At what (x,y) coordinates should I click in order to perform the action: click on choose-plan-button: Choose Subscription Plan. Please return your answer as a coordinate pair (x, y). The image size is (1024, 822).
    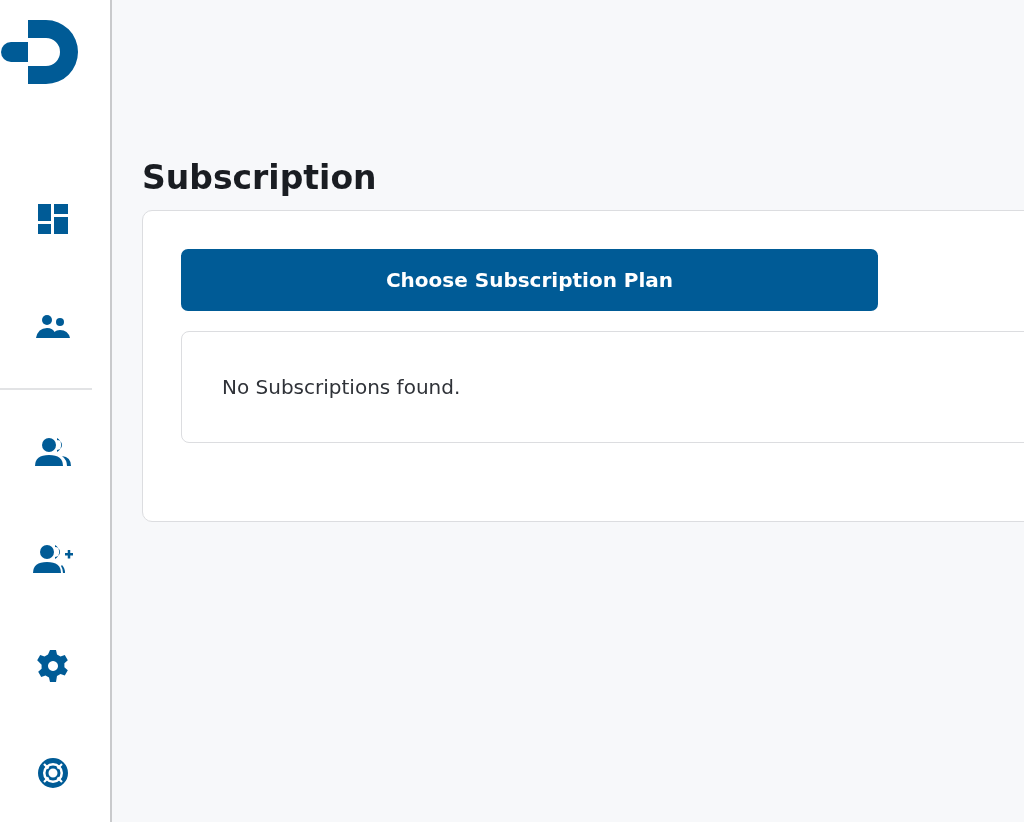
    Looking at the image, I should click on (529, 280).